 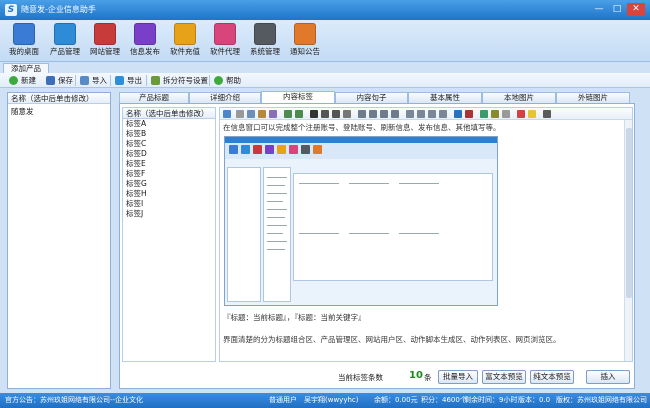 What do you see at coordinates (305, 34) in the screenshot?
I see `notice-icon` at bounding box center [305, 34].